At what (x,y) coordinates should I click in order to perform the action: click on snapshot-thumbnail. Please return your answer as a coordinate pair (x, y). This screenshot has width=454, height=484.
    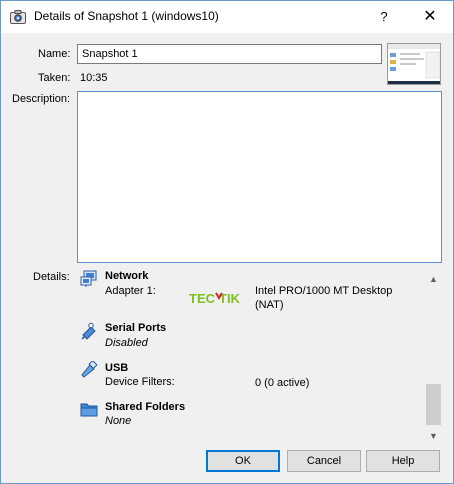
    Looking at the image, I should click on (414, 64).